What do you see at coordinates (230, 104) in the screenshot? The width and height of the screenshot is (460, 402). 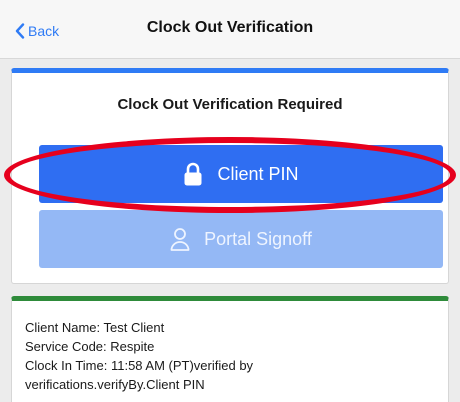 I see `verification-heading: Clock Out Verification Required` at bounding box center [230, 104].